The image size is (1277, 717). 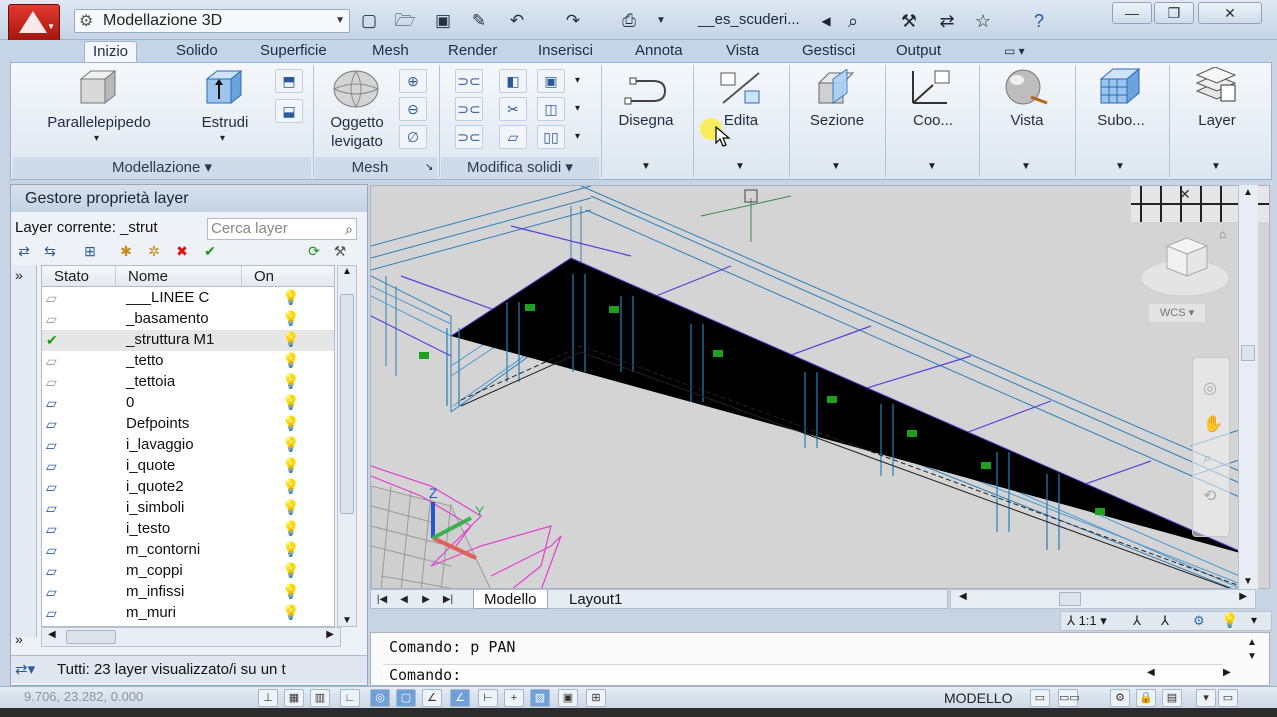 I want to click on separate-icon: ▯▯, so click(x=551, y=137).